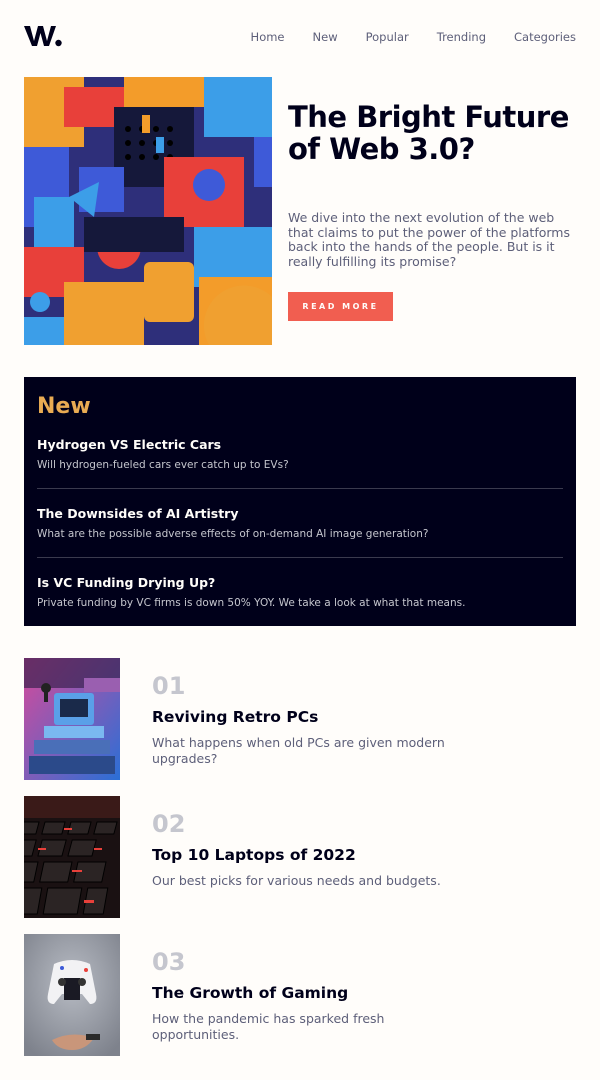  What do you see at coordinates (235, 717) in the screenshot?
I see `item-title: Reviving Retro PCs` at bounding box center [235, 717].